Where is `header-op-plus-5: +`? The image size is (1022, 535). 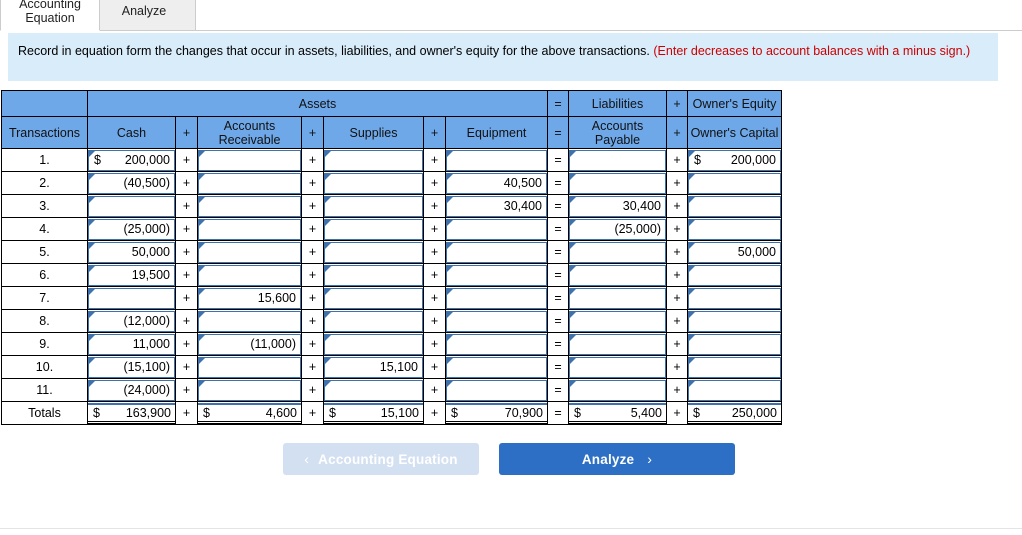
header-op-plus-5: + is located at coordinates (677, 132).